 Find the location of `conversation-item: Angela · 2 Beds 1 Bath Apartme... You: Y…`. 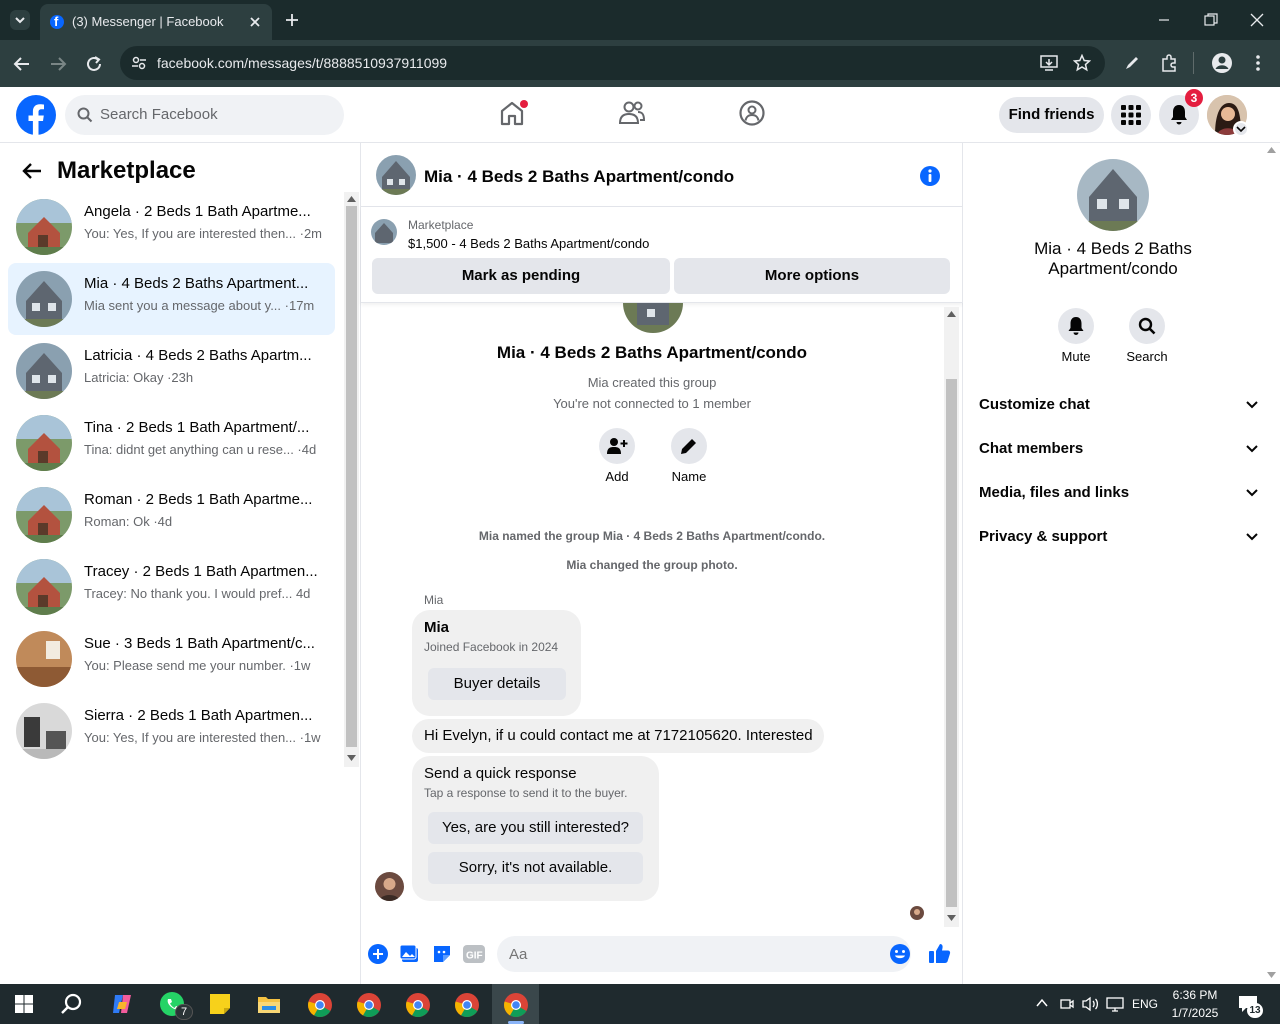

conversation-item: Angela · 2 Beds 1 Bath Apartme... You: Y… is located at coordinates (171, 227).